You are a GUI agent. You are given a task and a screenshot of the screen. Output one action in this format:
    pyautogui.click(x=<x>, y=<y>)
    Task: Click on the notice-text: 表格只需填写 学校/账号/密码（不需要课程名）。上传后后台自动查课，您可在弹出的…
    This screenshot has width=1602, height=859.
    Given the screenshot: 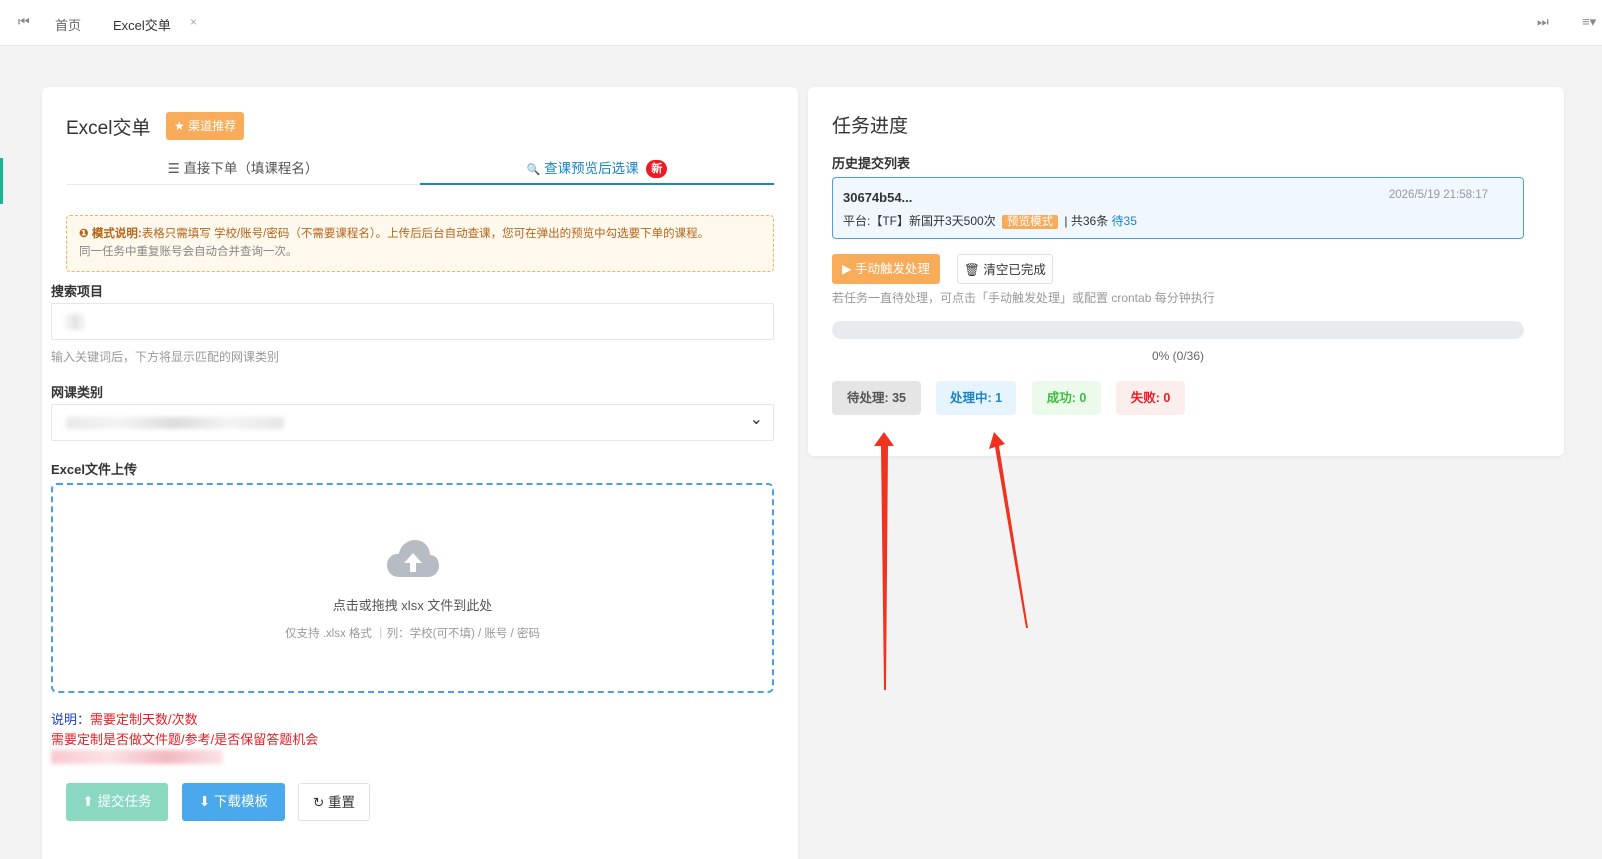 What is the action you would take?
    pyautogui.click(x=425, y=234)
    